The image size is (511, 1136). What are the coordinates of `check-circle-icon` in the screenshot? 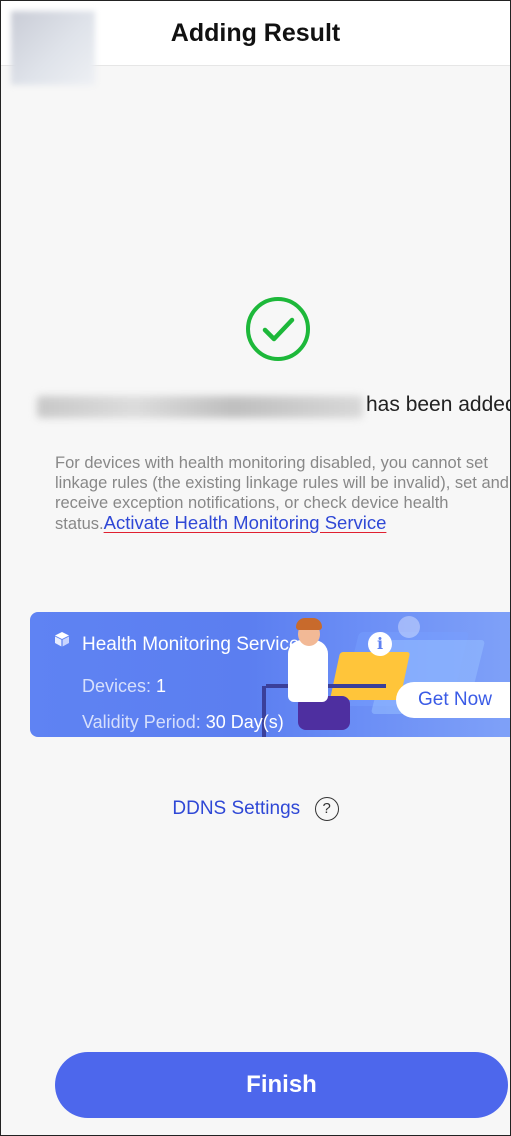 It's located at (278, 329).